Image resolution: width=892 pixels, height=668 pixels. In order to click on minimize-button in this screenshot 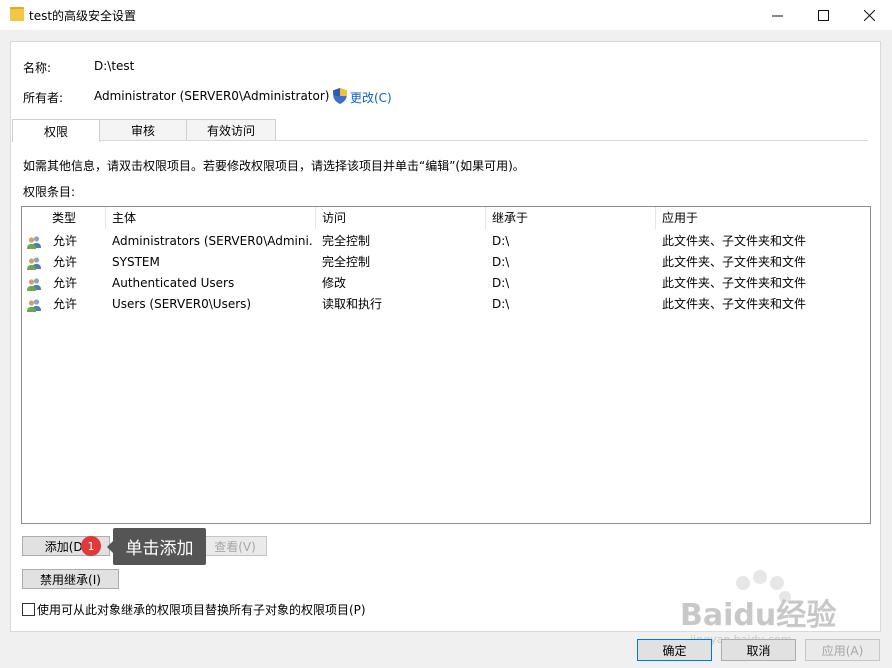, I will do `click(777, 15)`.